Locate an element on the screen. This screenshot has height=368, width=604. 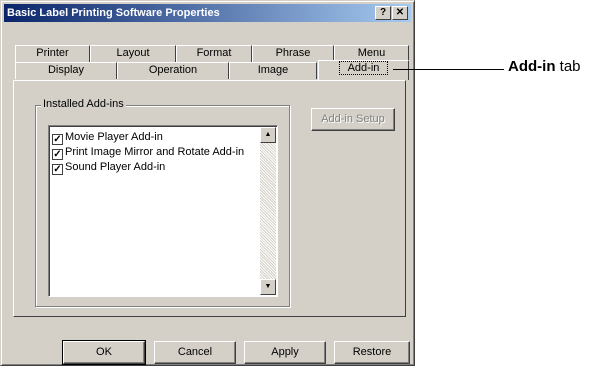
help-icon: ? is located at coordinates (383, 13).